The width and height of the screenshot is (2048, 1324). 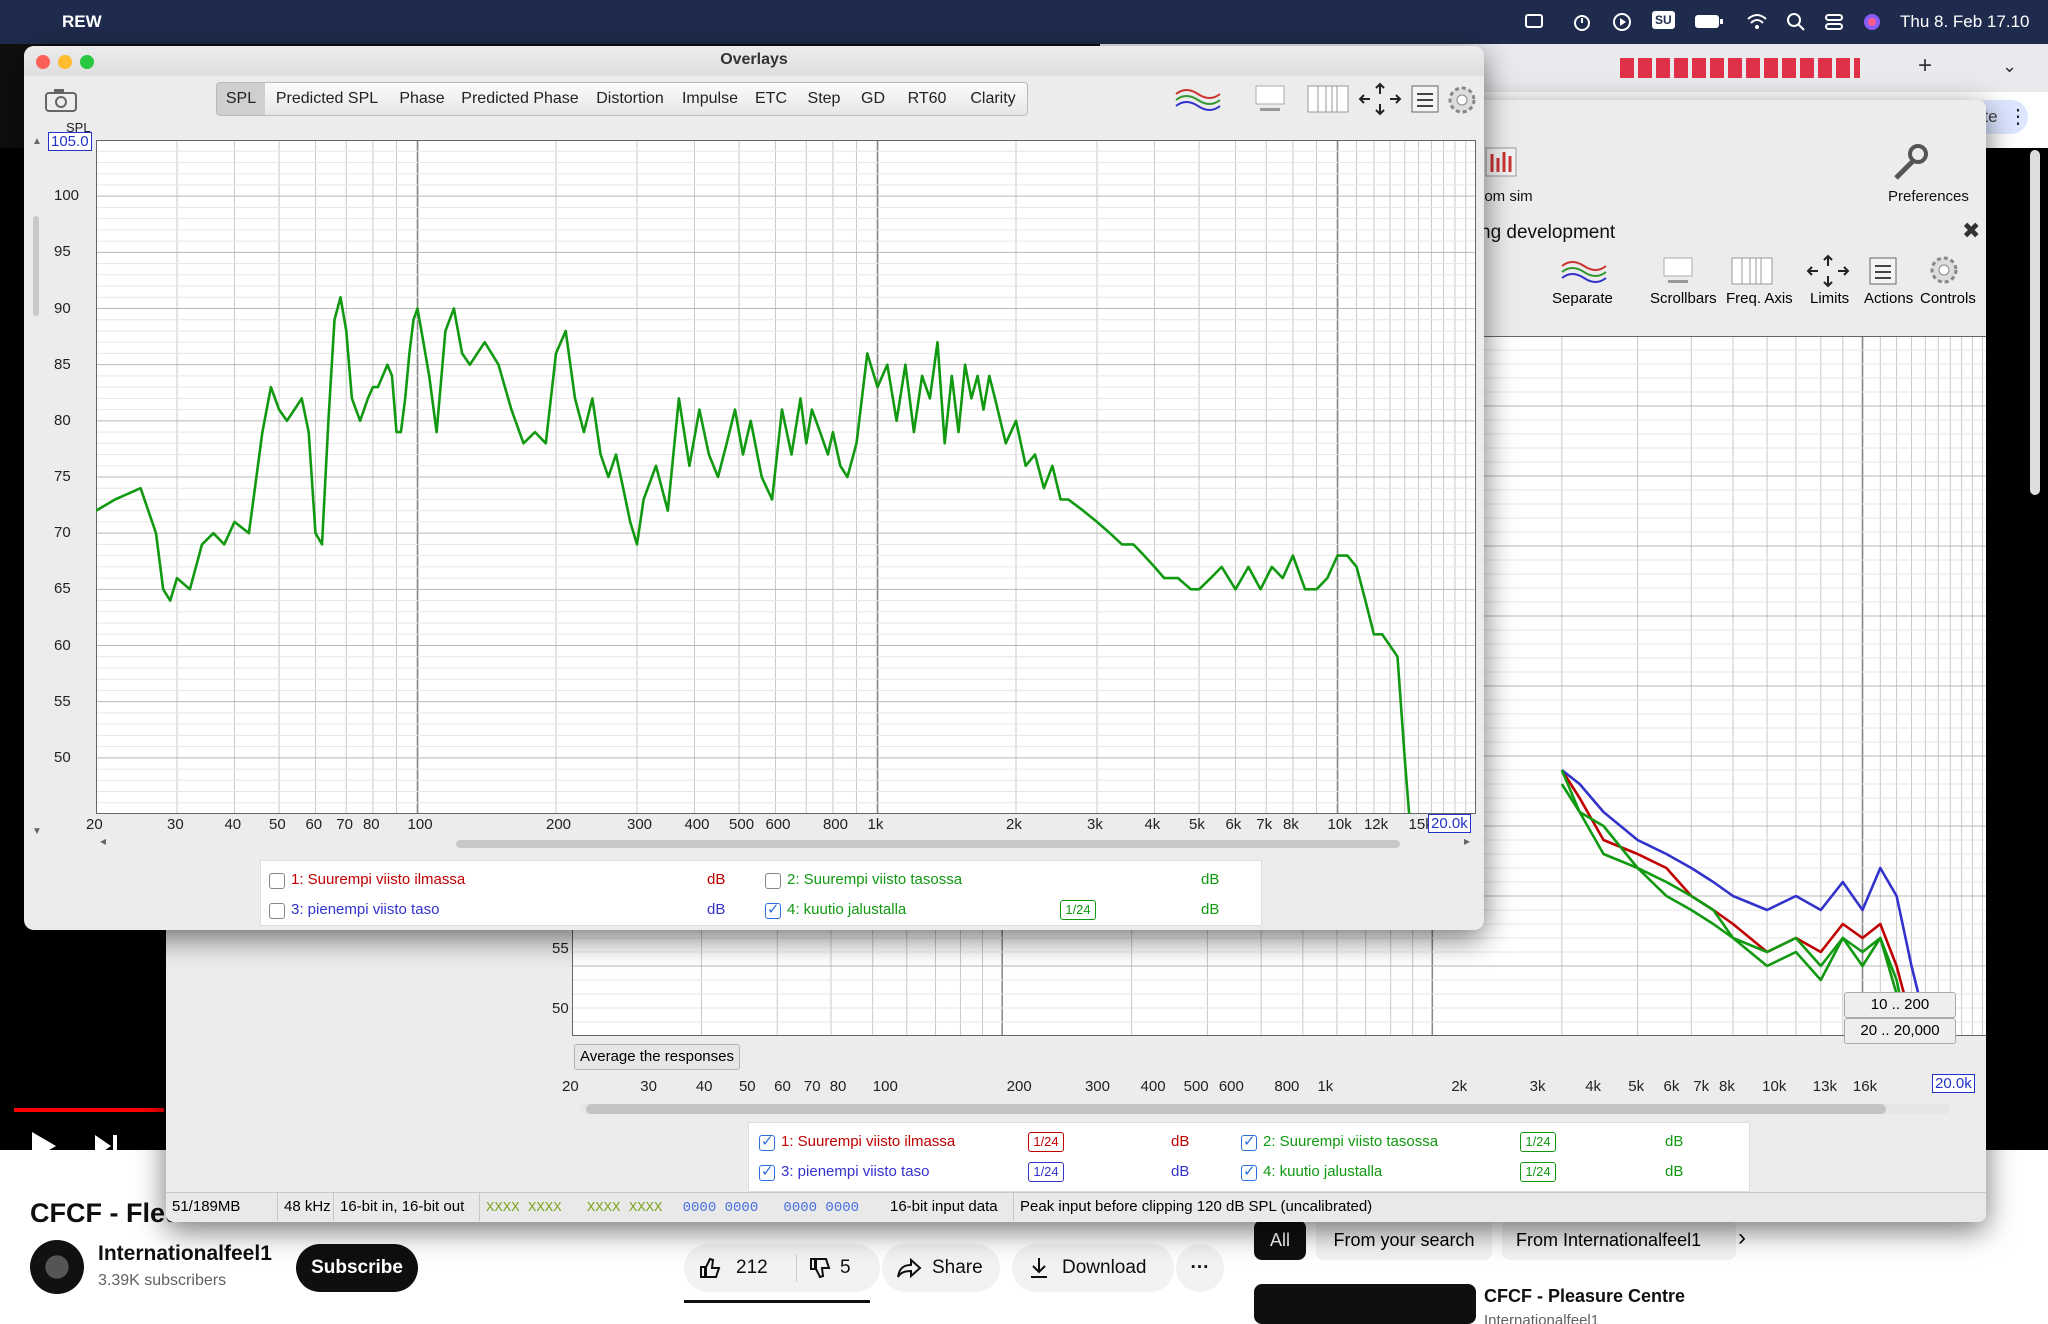 What do you see at coordinates (1582, 298) in the screenshot?
I see `separate-label: Separate` at bounding box center [1582, 298].